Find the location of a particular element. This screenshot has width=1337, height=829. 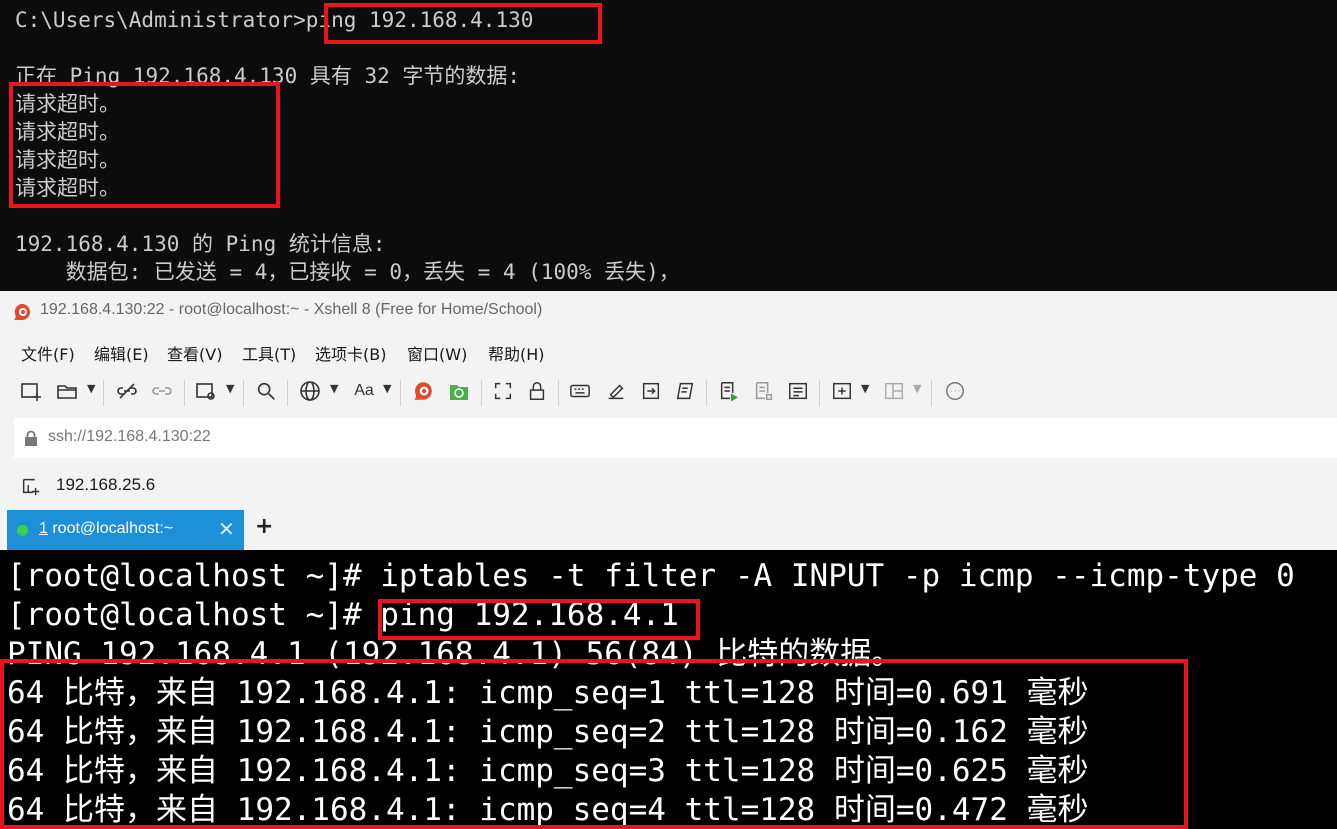

tab-number: 1 is located at coordinates (43, 528).